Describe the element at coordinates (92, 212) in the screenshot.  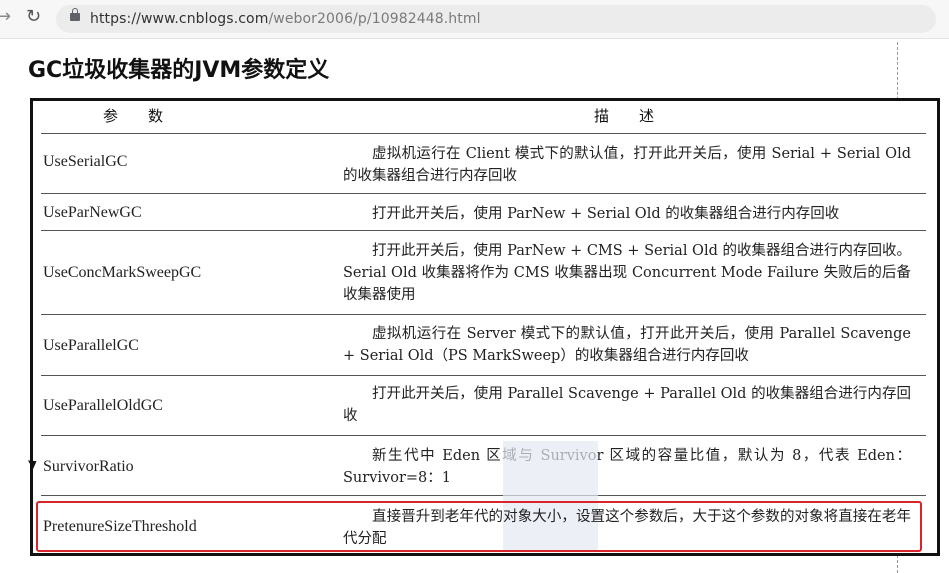
I see `param-name: UseParNewGC` at that location.